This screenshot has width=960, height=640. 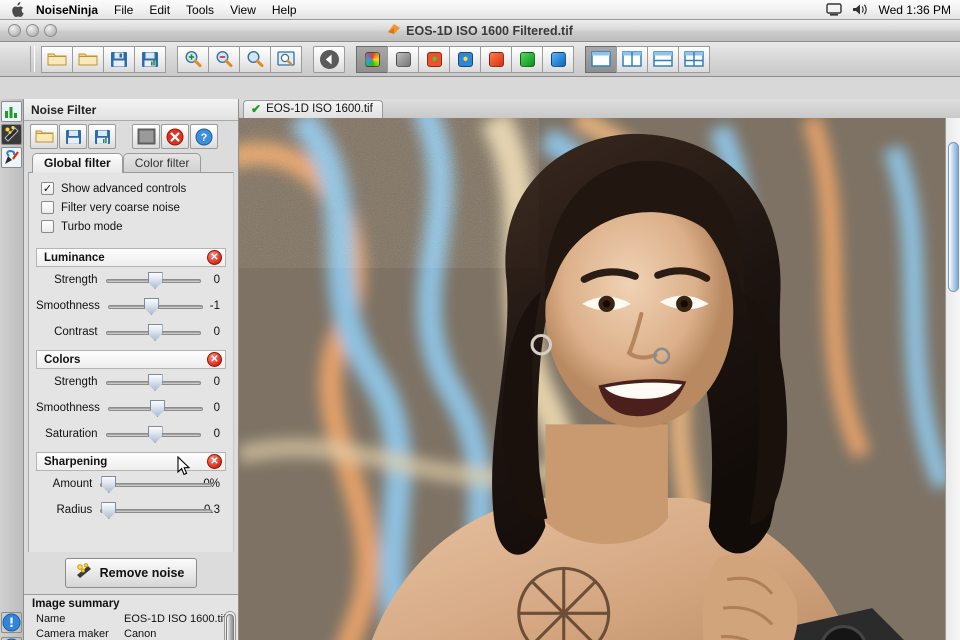 What do you see at coordinates (146, 136) in the screenshot?
I see `preview-button` at bounding box center [146, 136].